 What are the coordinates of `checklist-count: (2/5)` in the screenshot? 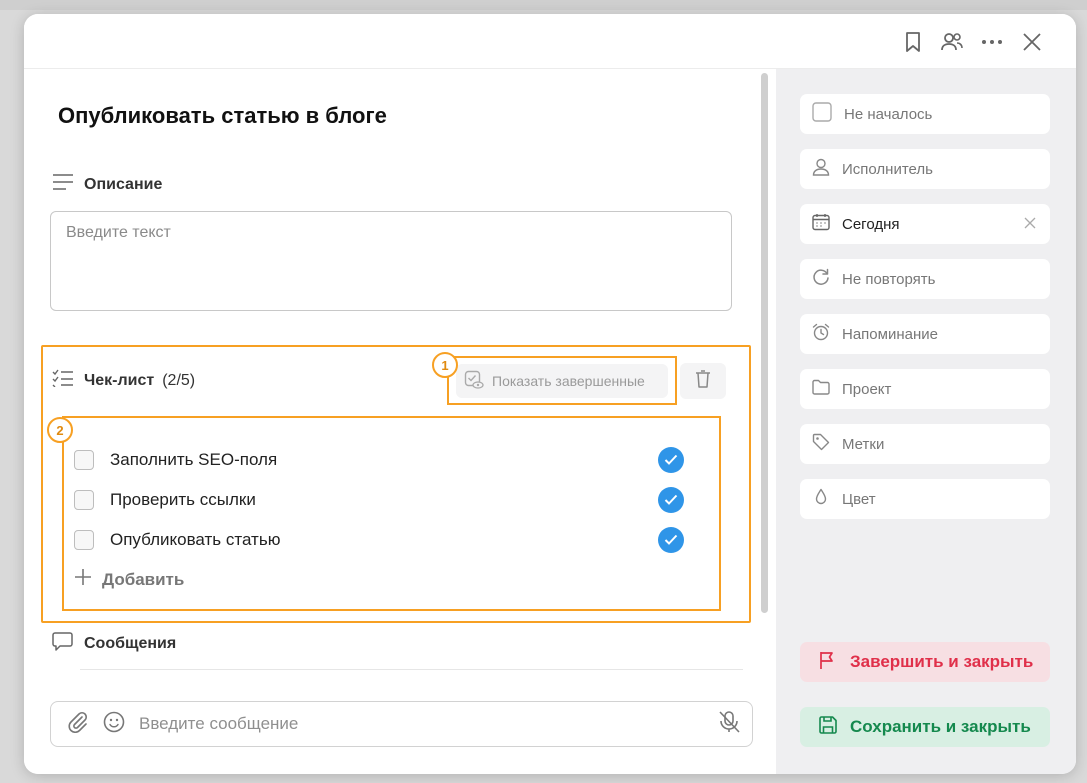 It's located at (179, 380).